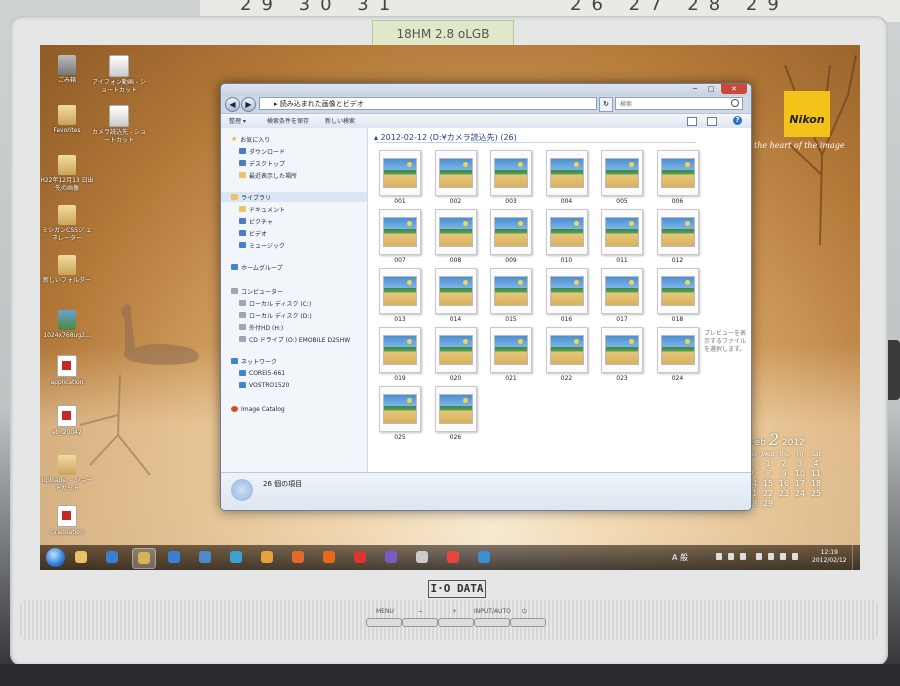 The height and width of the screenshot is (686, 900). What do you see at coordinates (768, 503) in the screenshot?
I see `calendar-day-cell: 29` at bounding box center [768, 503].